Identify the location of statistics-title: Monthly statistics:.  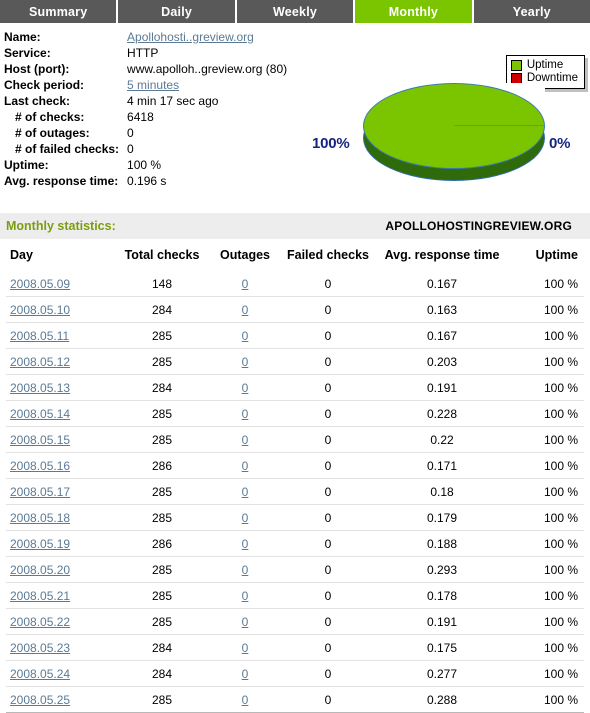
(61, 226).